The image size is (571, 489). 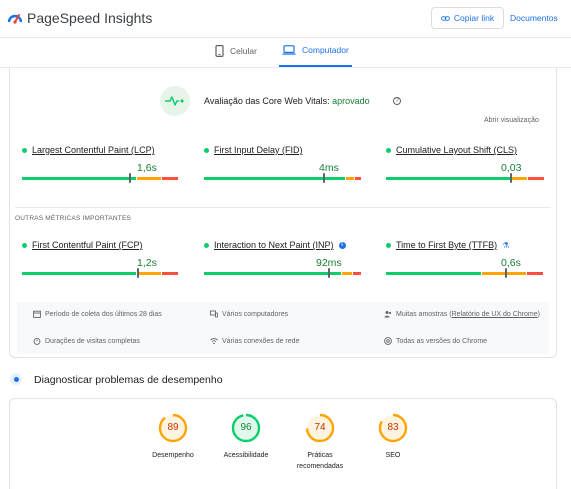 I want to click on metric-value: 1,6s, so click(x=147, y=168).